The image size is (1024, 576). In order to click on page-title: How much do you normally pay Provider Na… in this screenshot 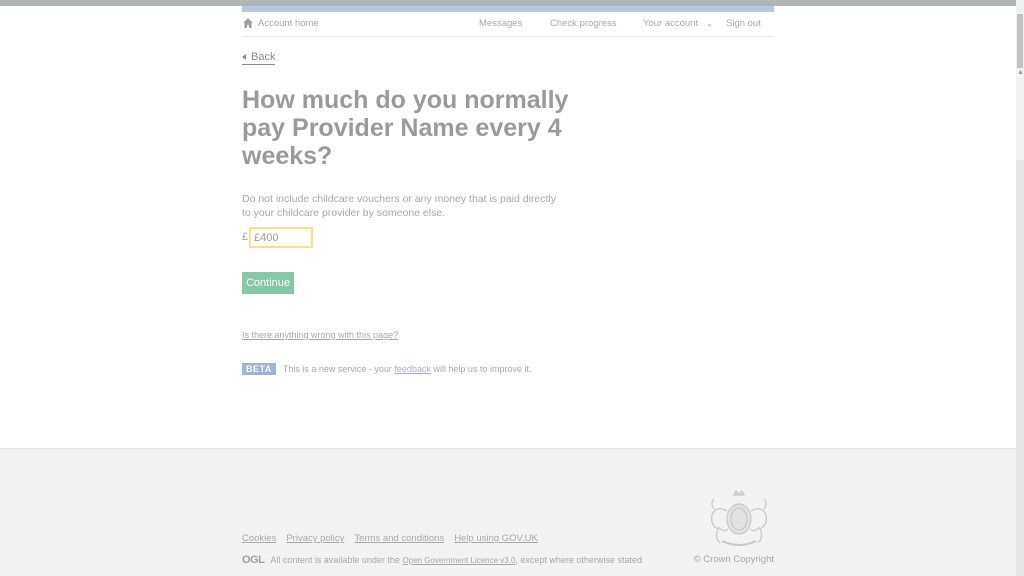, I will do `click(405, 128)`.